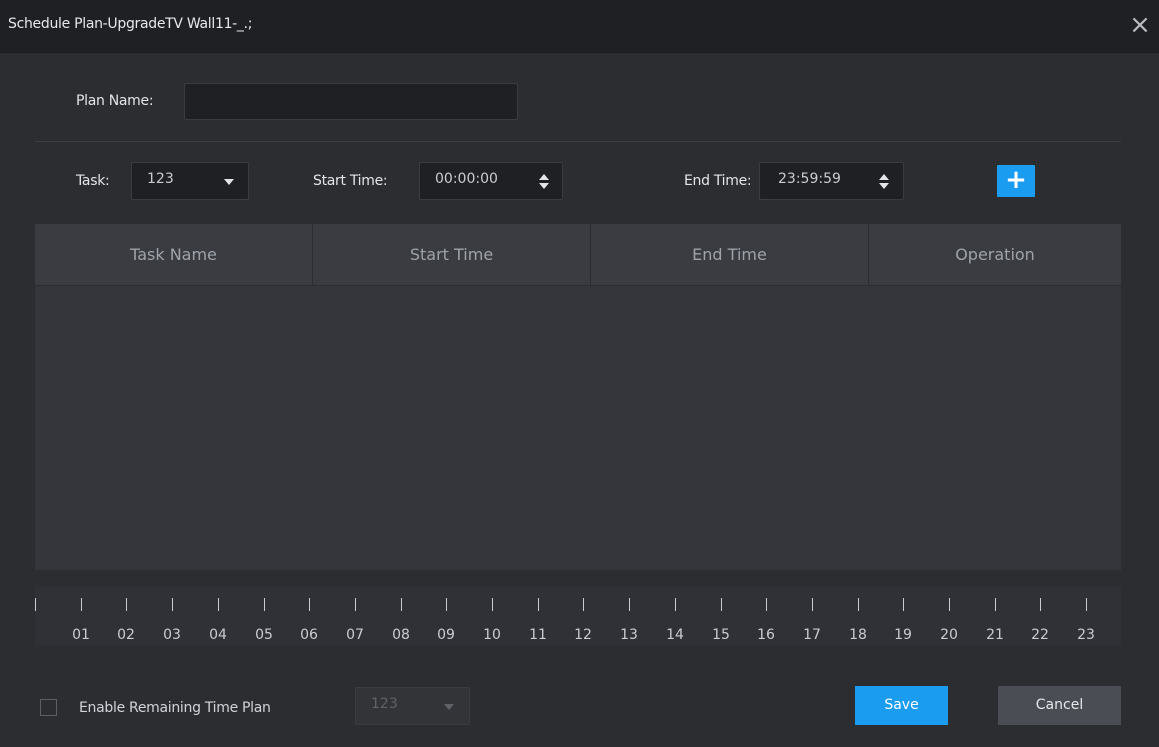  I want to click on timeline-hour-label: 03, so click(172, 635).